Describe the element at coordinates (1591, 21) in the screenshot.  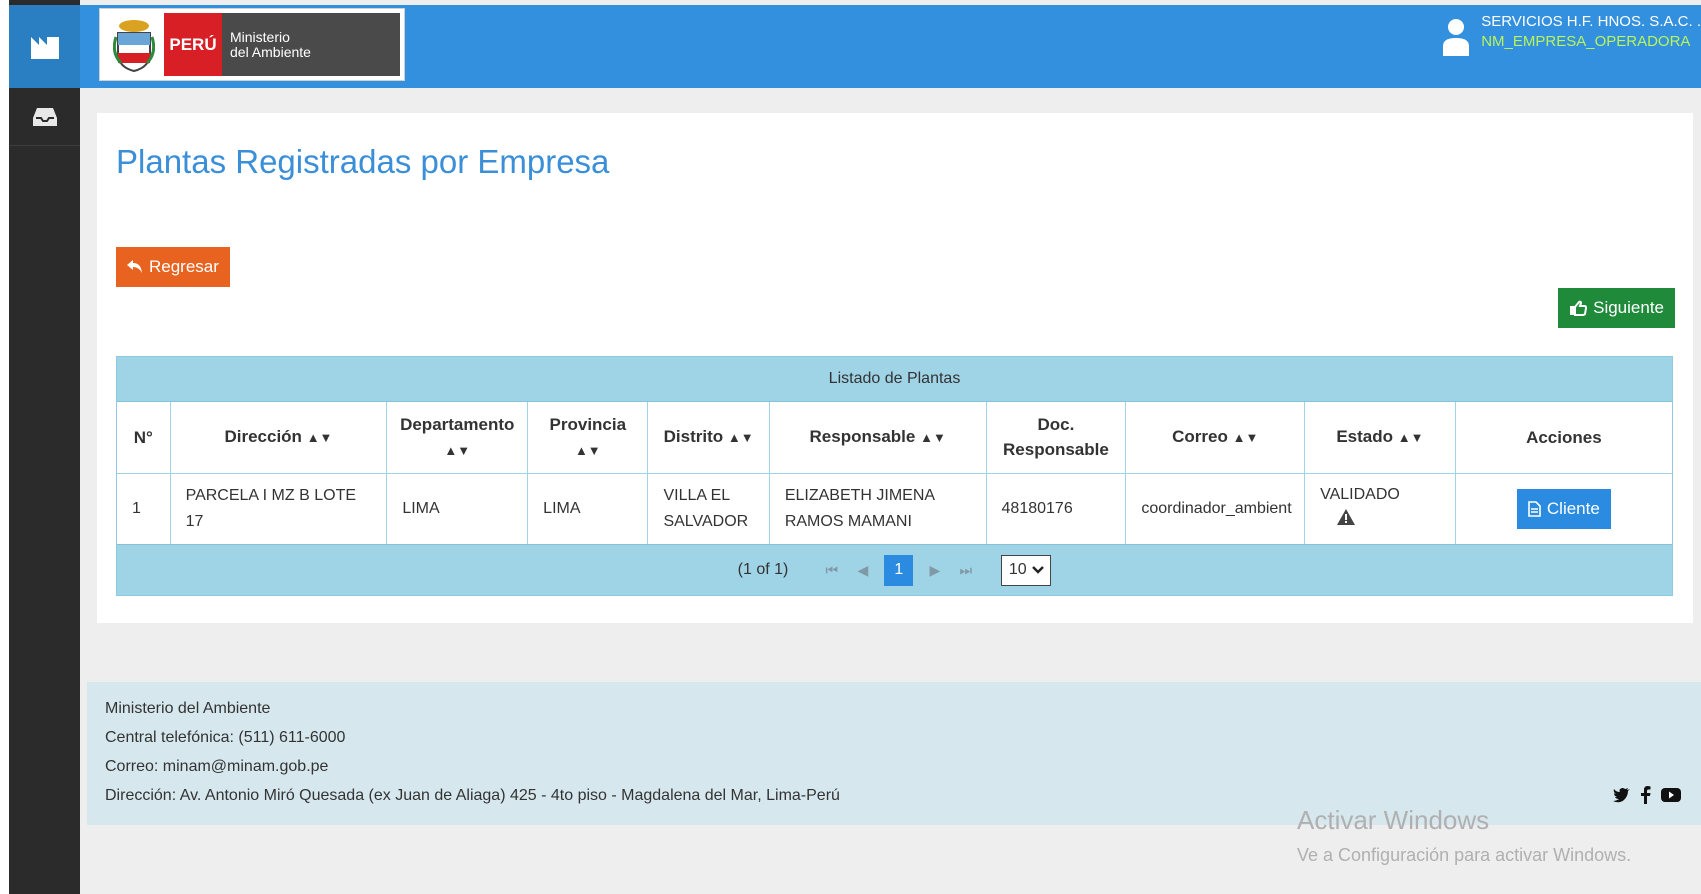
I see `user-company: SERVICIOS H.F. HNOS. S.A.C. .` at that location.